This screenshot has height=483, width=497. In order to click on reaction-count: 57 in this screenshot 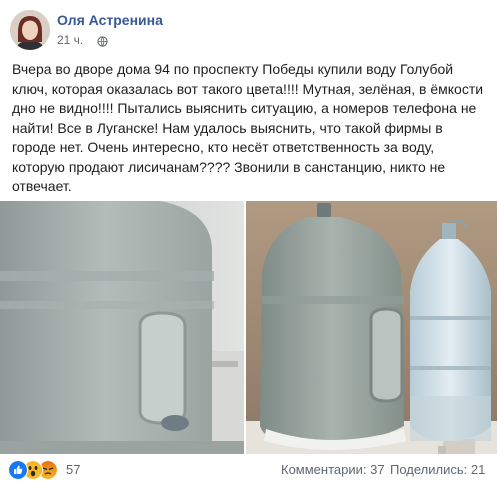, I will do `click(73, 469)`.